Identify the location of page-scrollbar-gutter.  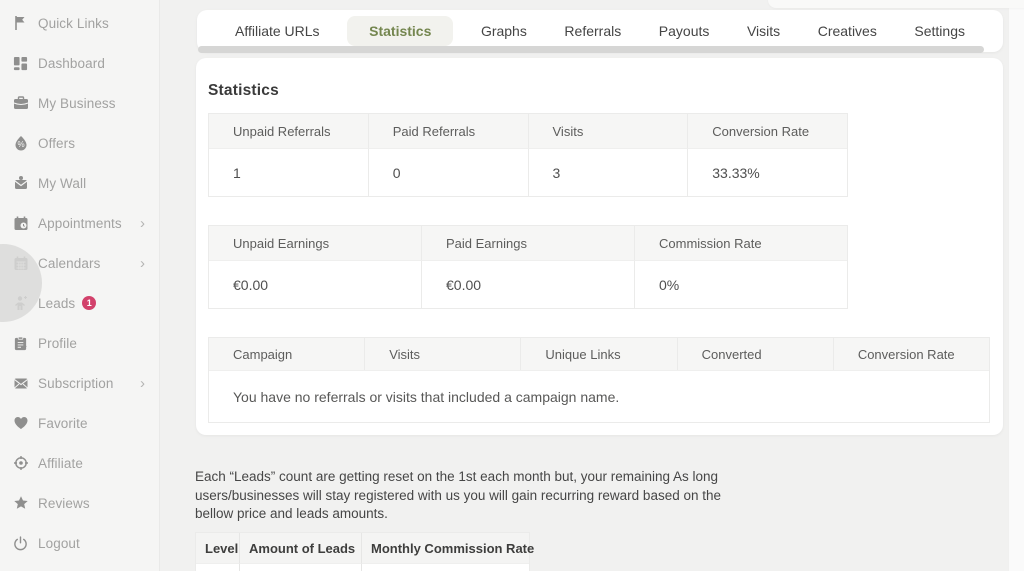
(1016, 285).